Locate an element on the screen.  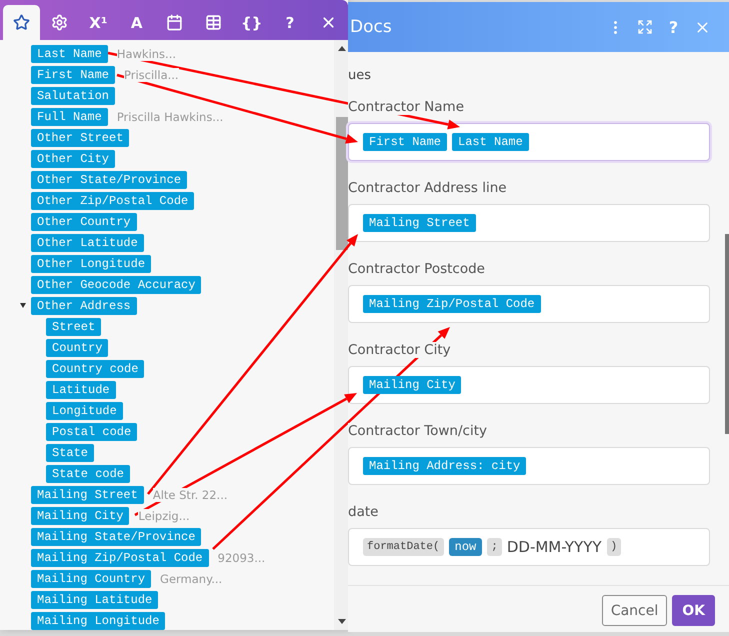
picker-tab: X¹ is located at coordinates (98, 22).